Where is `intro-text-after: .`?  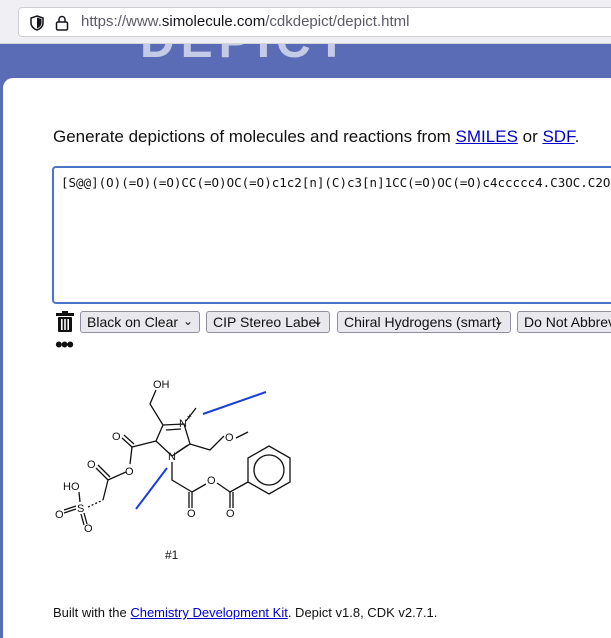 intro-text-after: . is located at coordinates (577, 136).